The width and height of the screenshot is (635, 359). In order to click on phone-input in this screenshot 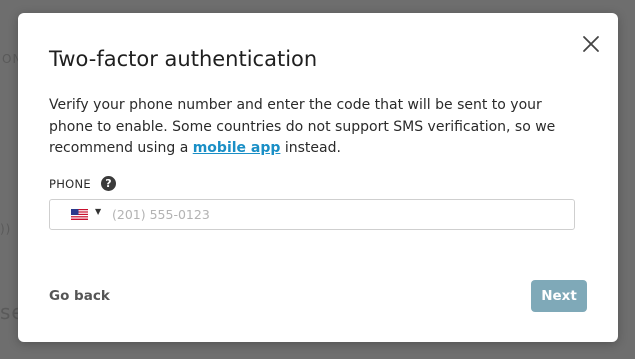, I will do `click(332, 214)`.